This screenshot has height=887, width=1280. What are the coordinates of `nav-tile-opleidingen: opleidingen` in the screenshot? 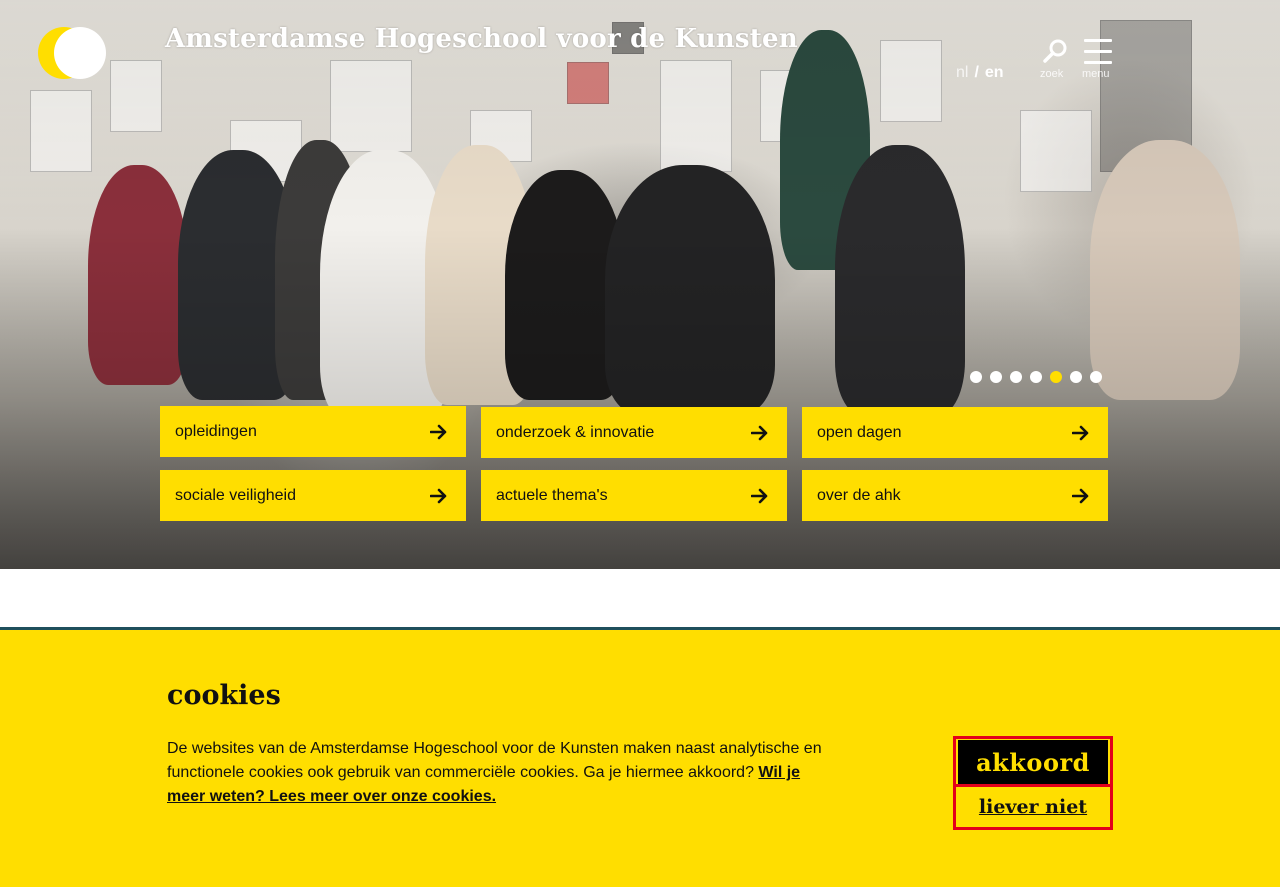 It's located at (313, 431).